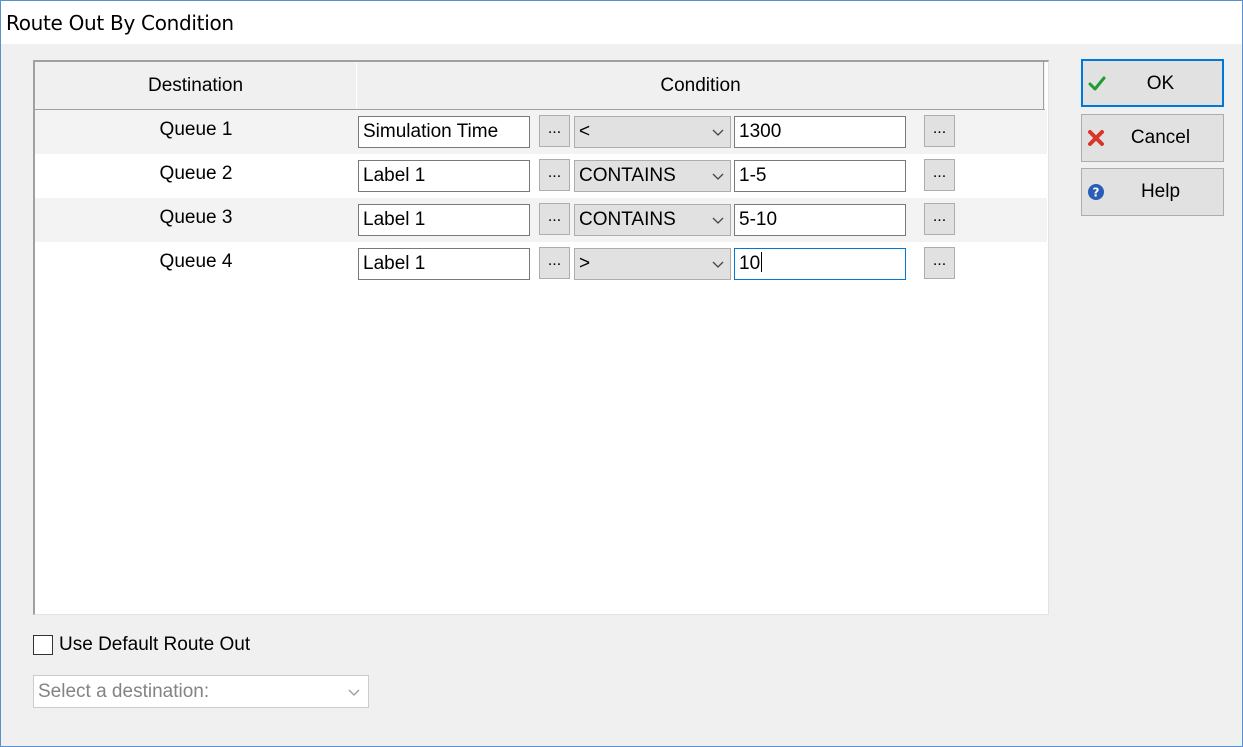  I want to click on cancel-label: Cancel, so click(1160, 137).